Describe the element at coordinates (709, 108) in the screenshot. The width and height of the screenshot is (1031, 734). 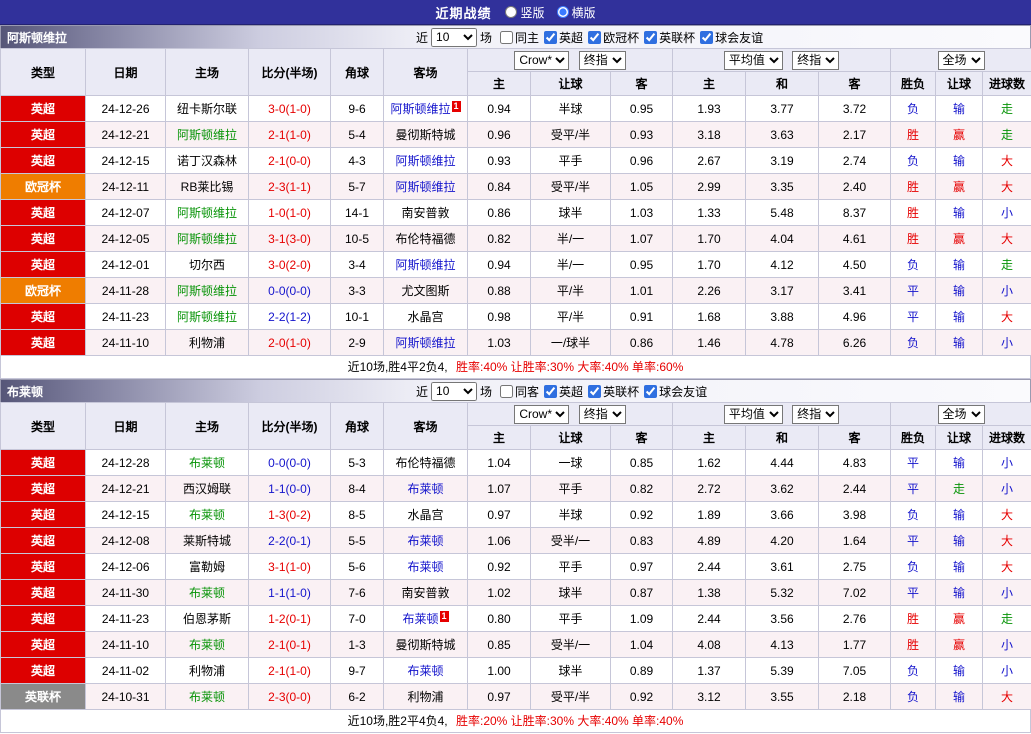
I see `euro-home-odds-cell: 1.93` at that location.